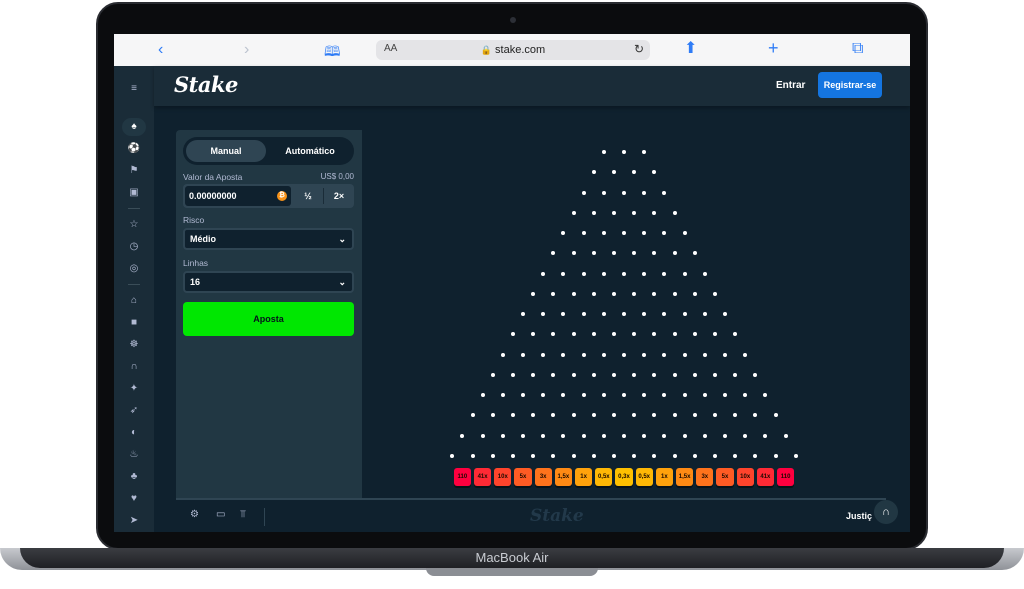 This screenshot has height=589, width=1024. I want to click on mode-toggle: Manual Automático, so click(268, 151).